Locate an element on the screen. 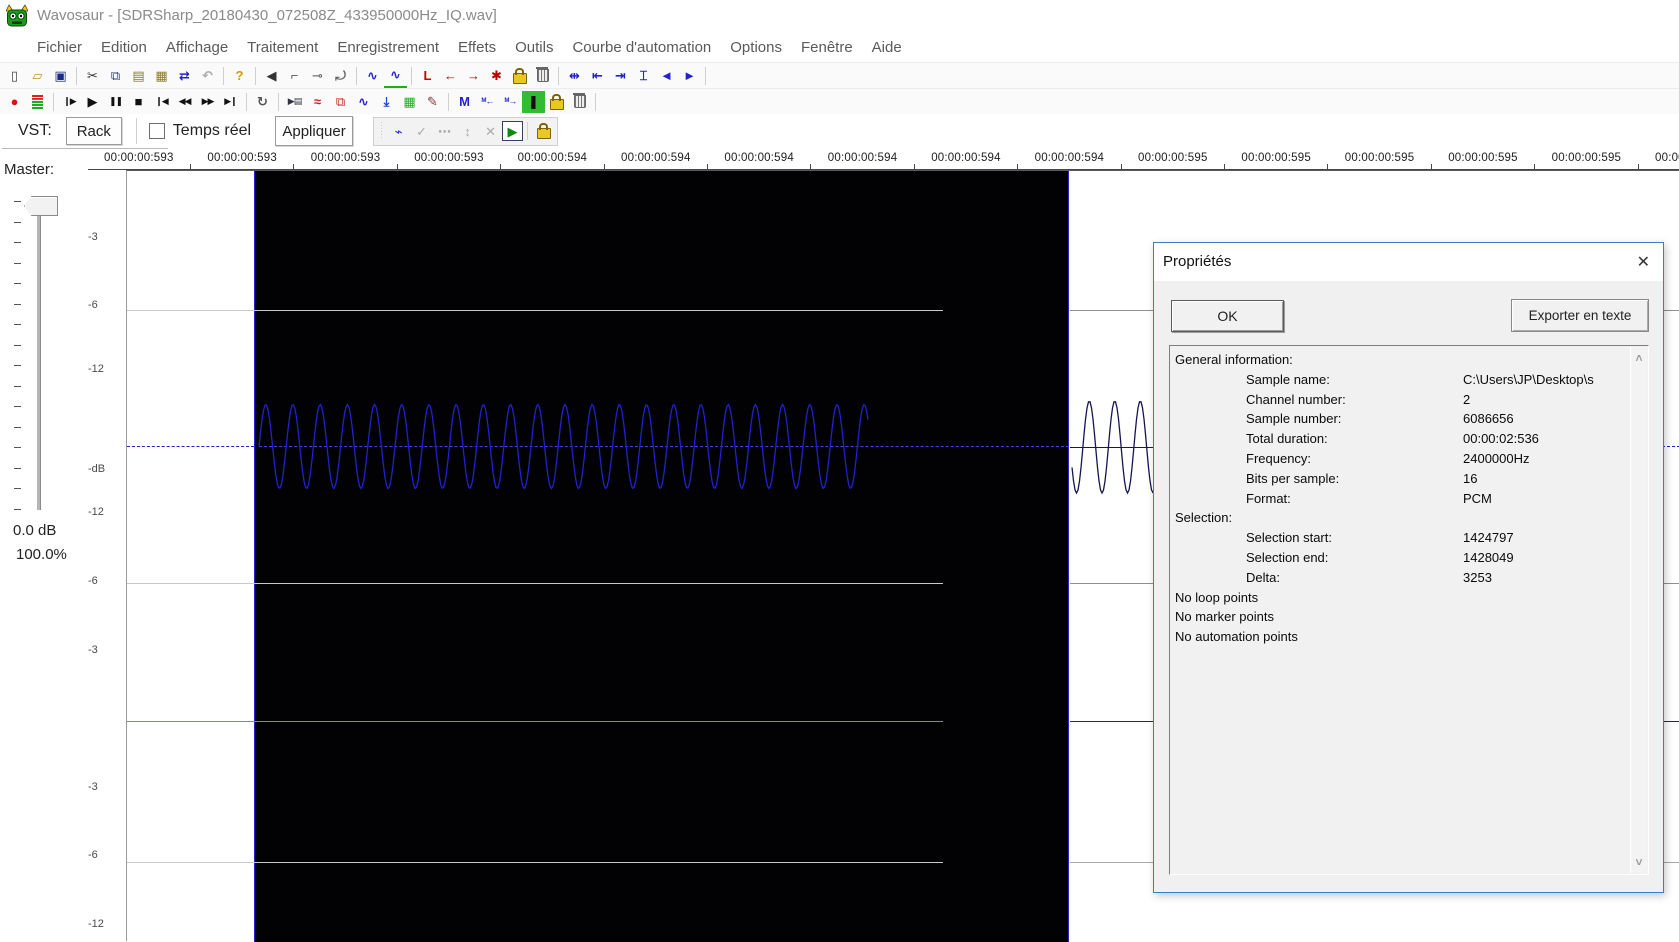  cursor-right-icon: ► is located at coordinates (689, 76).